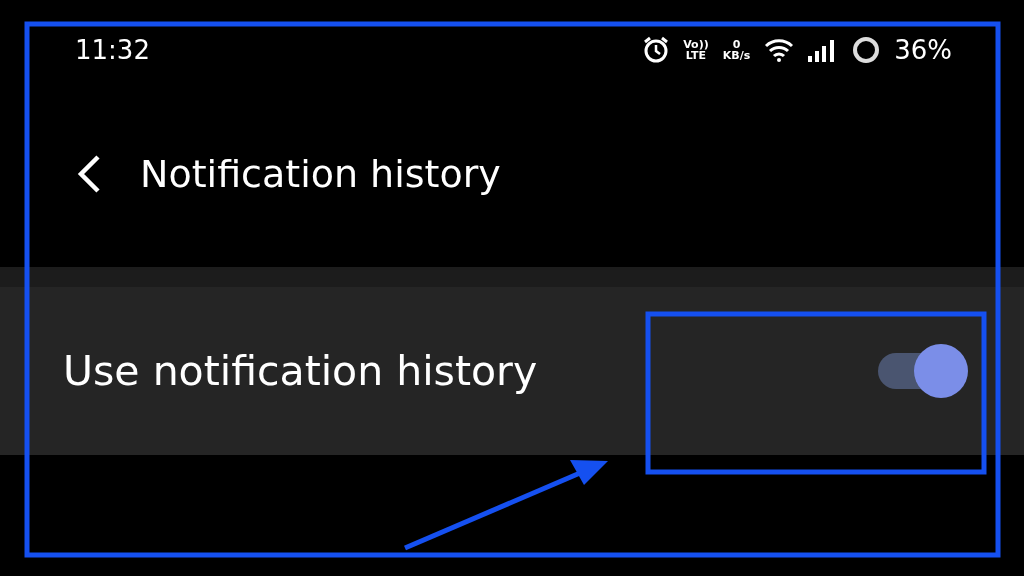 This screenshot has width=1024, height=576. I want to click on battery-percent: 36%, so click(923, 50).